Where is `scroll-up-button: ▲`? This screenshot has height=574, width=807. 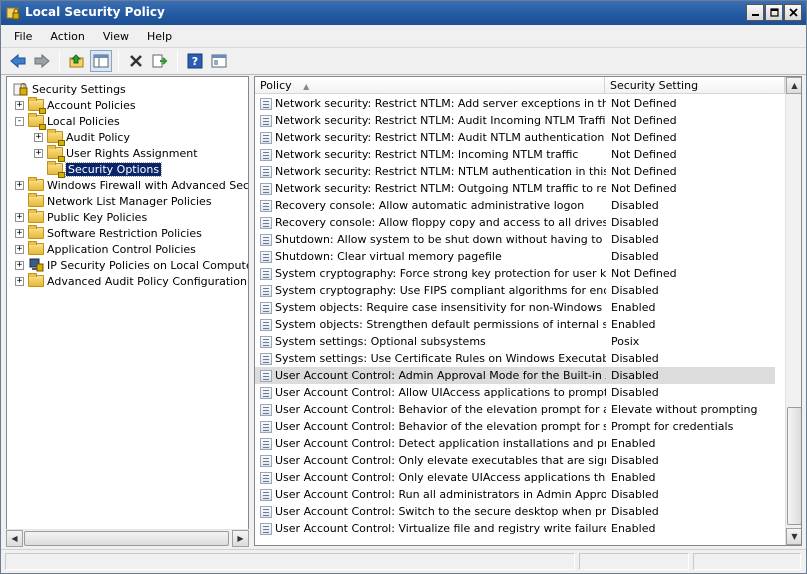 scroll-up-button: ▲ is located at coordinates (793, 85).